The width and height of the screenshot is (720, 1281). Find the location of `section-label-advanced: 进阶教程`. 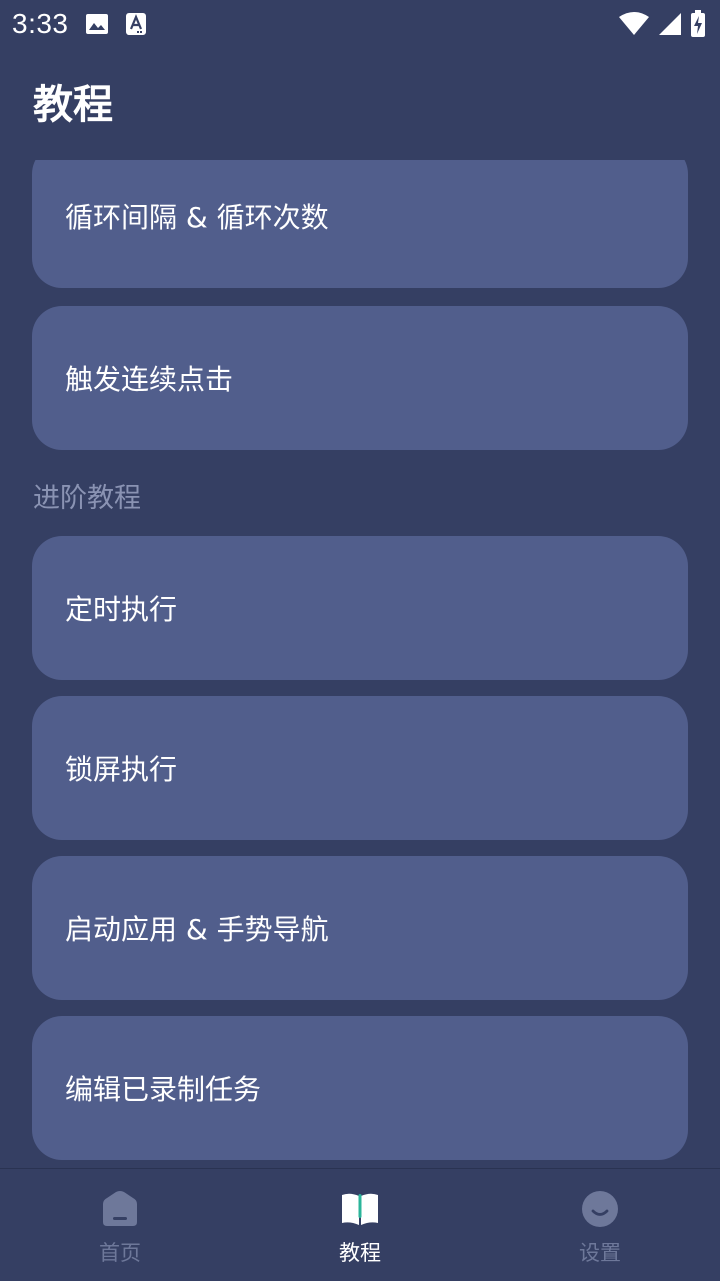

section-label-advanced: 进阶教程 is located at coordinates (87, 498).